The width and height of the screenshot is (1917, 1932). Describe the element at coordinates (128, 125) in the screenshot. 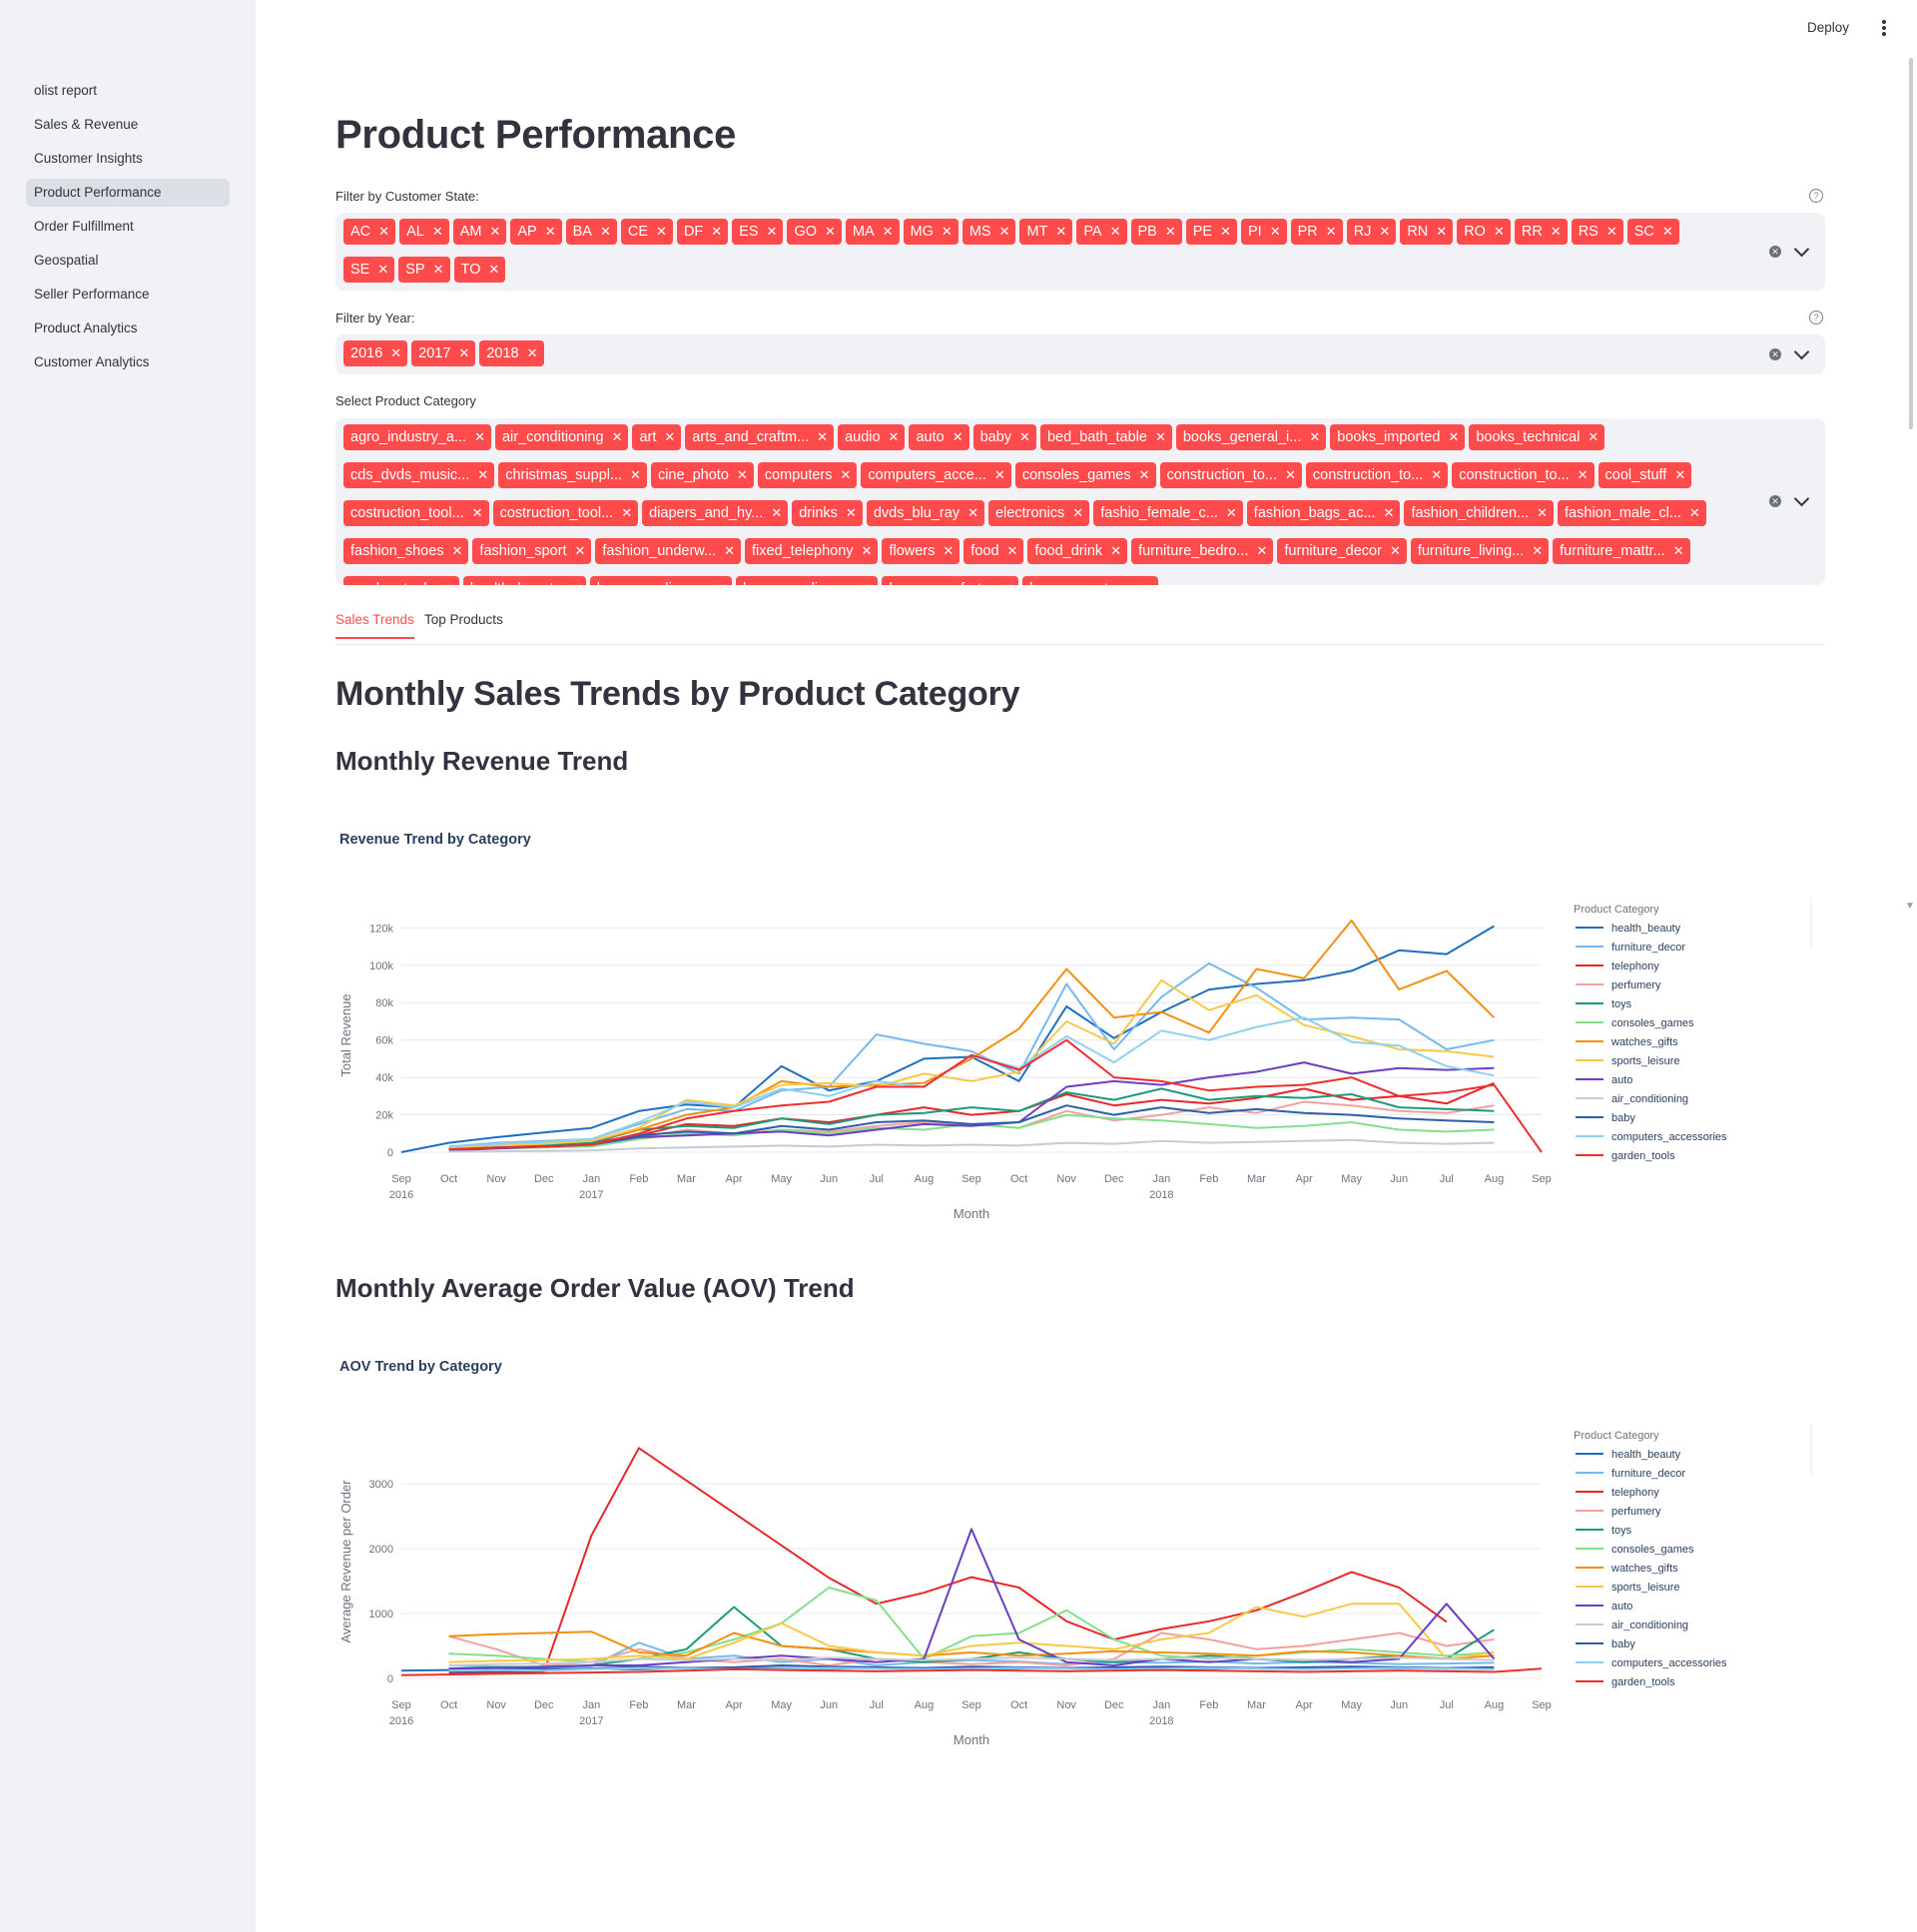

I see `sidebar-item-sales-revenue: Sales & Revenue` at that location.